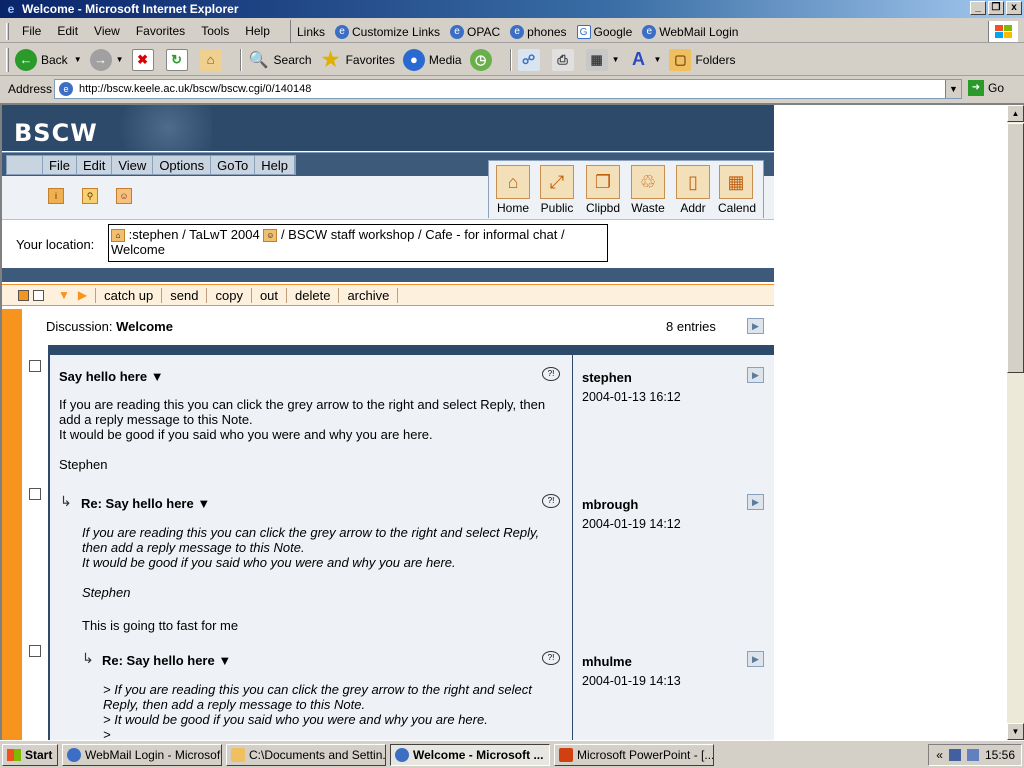 The width and height of the screenshot is (1024, 768). I want to click on edit-button: ▦ ▼, so click(602, 59).